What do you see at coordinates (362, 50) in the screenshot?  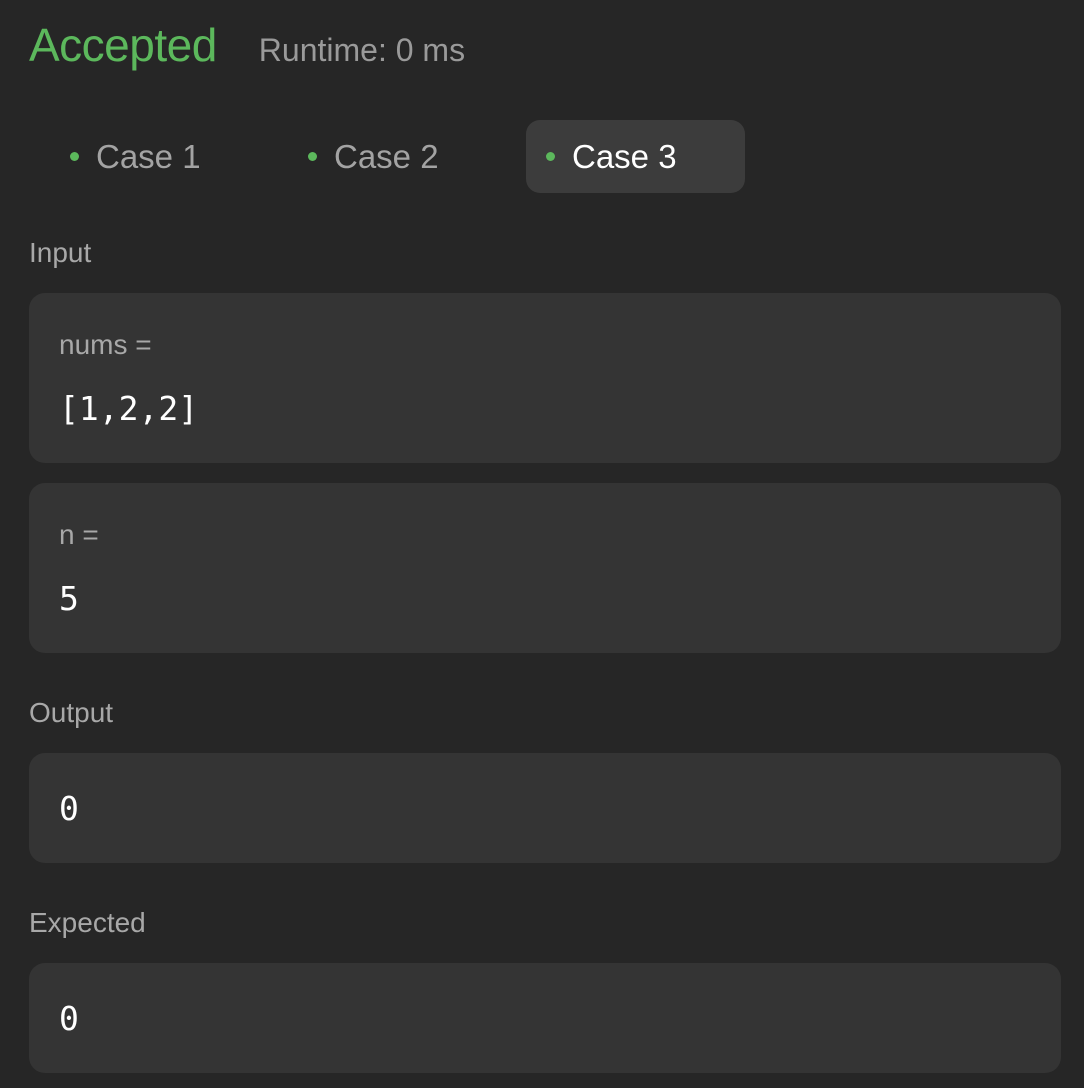 I see `runtime-text: Runtime: 0 ms` at bounding box center [362, 50].